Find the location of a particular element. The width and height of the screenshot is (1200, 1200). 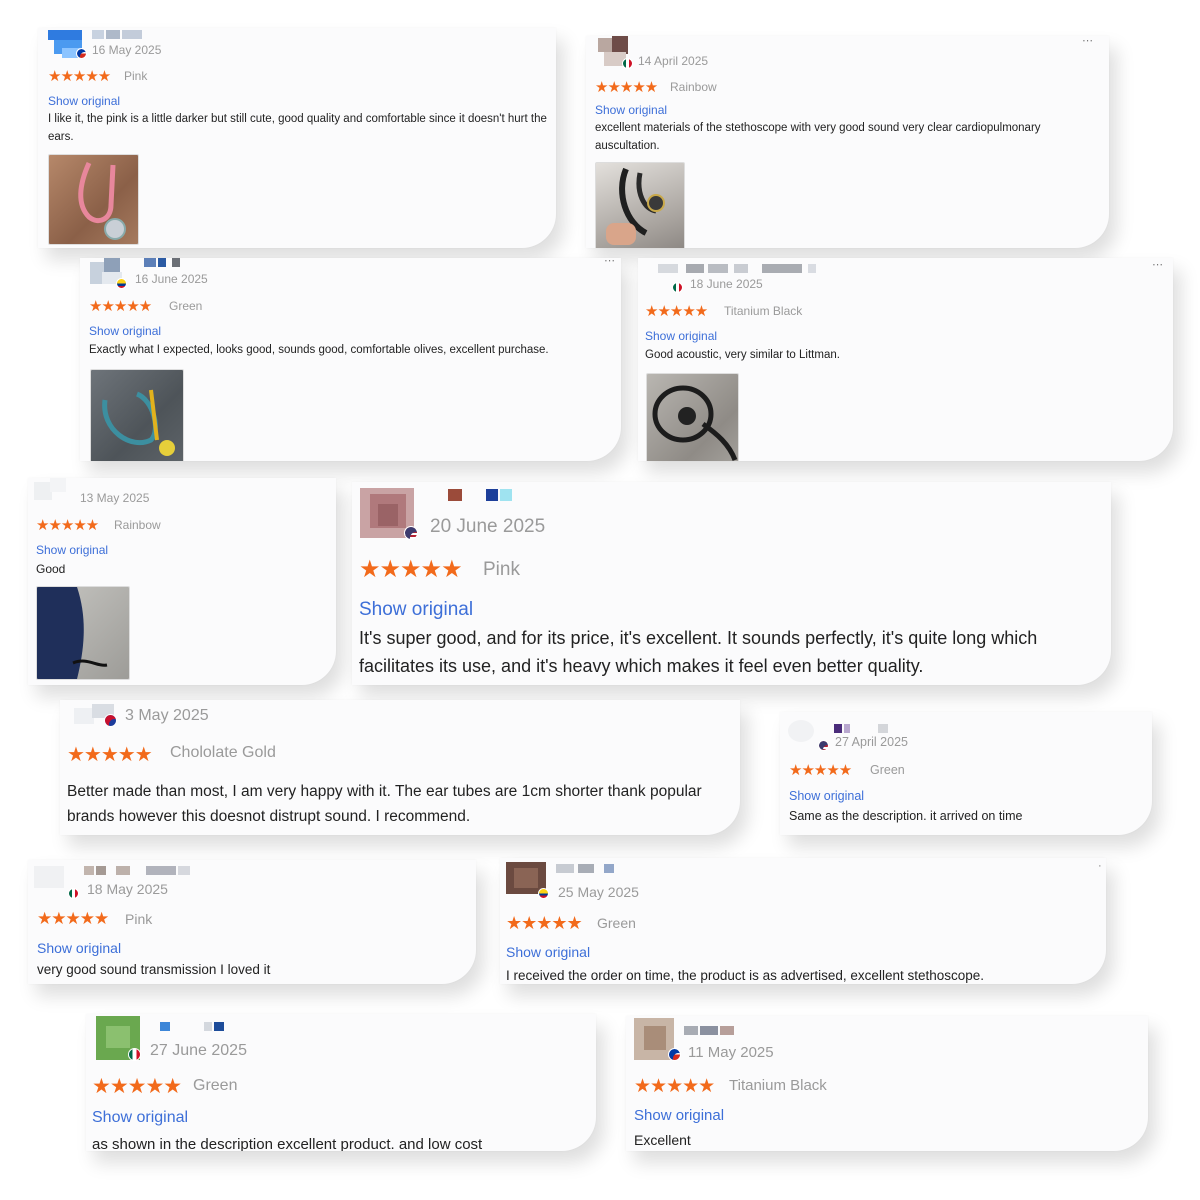

review-date: 20 June 2025 is located at coordinates (488, 526).